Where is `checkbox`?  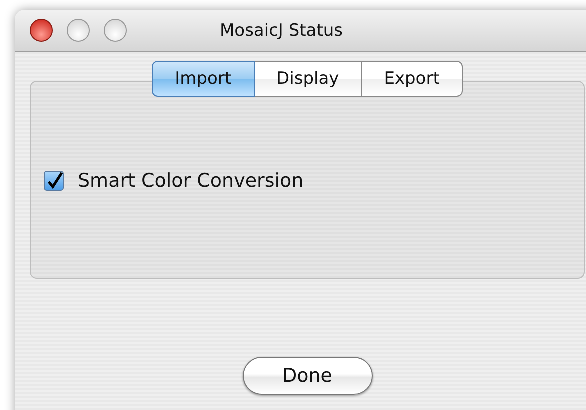
checkbox is located at coordinates (54, 181).